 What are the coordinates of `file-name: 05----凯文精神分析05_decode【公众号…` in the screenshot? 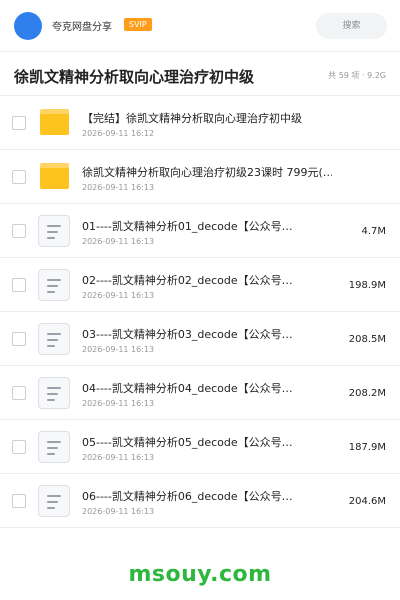 It's located at (207, 442).